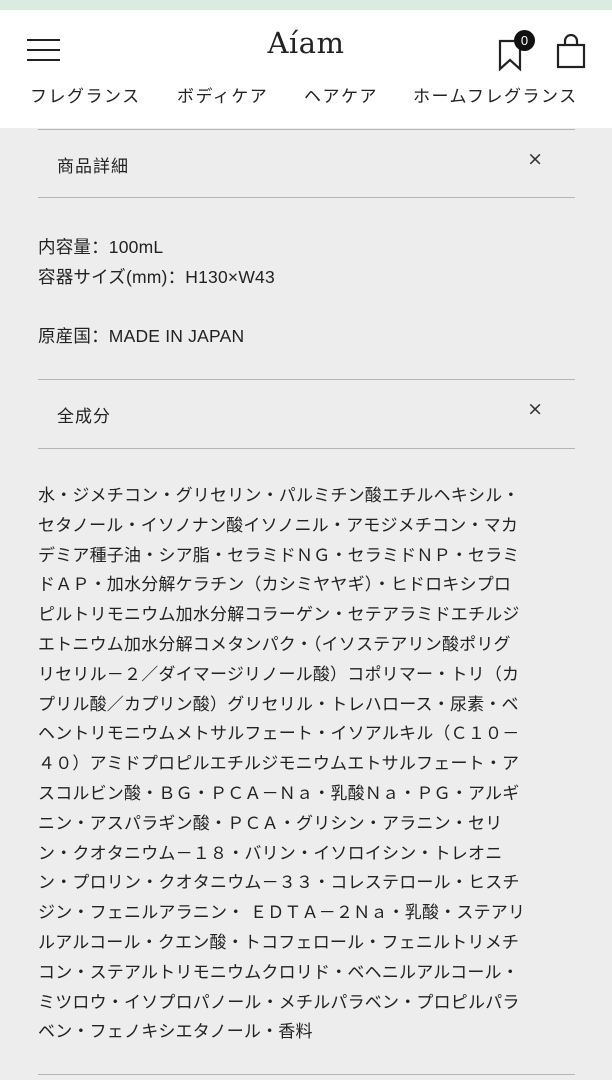 This screenshot has height=1080, width=612. Describe the element at coordinates (270, 853) in the screenshot. I see `ingredient-line: ン・クオタニウム－１８・バリン・イソロイシン・トレオニ` at that location.